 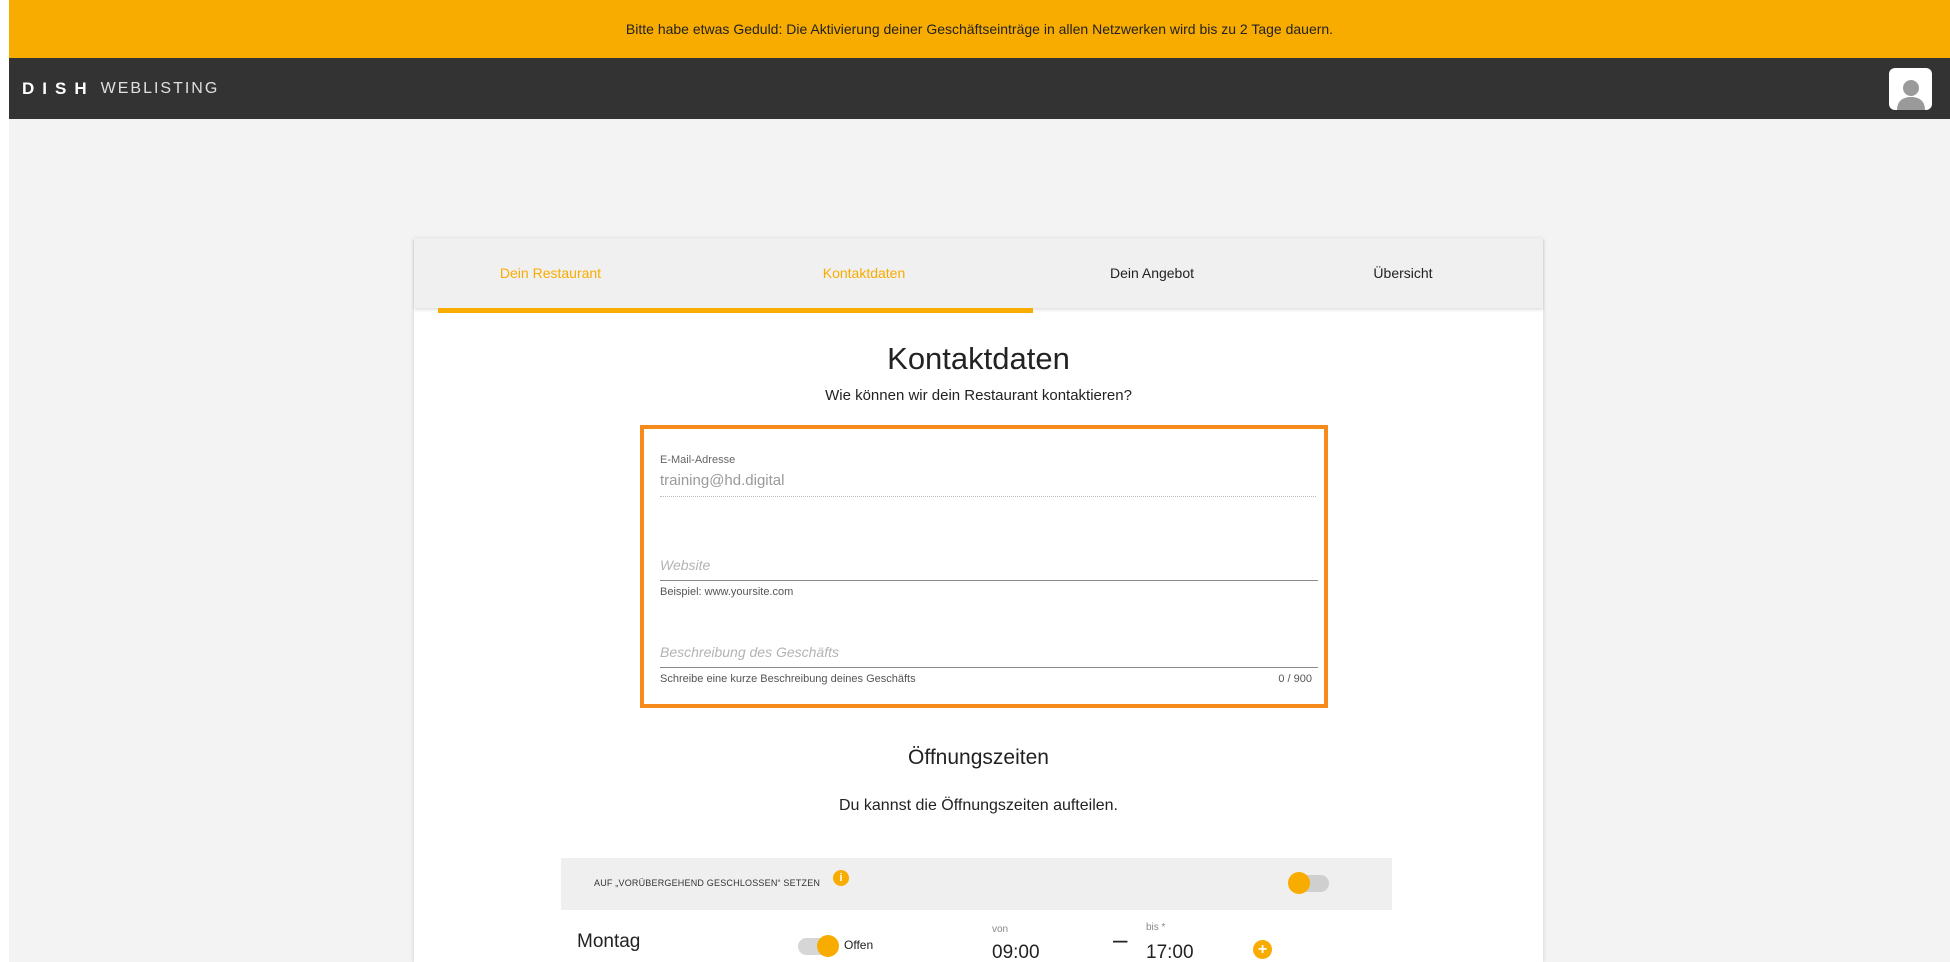 I want to click on day-open-toggle, so click(x=818, y=946).